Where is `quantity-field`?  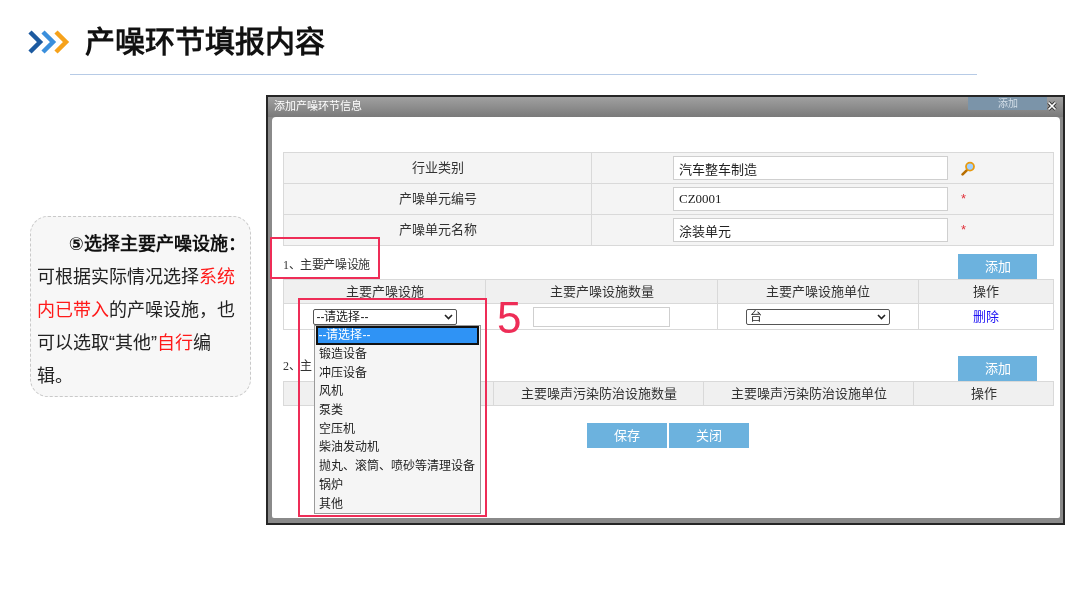 quantity-field is located at coordinates (601, 316).